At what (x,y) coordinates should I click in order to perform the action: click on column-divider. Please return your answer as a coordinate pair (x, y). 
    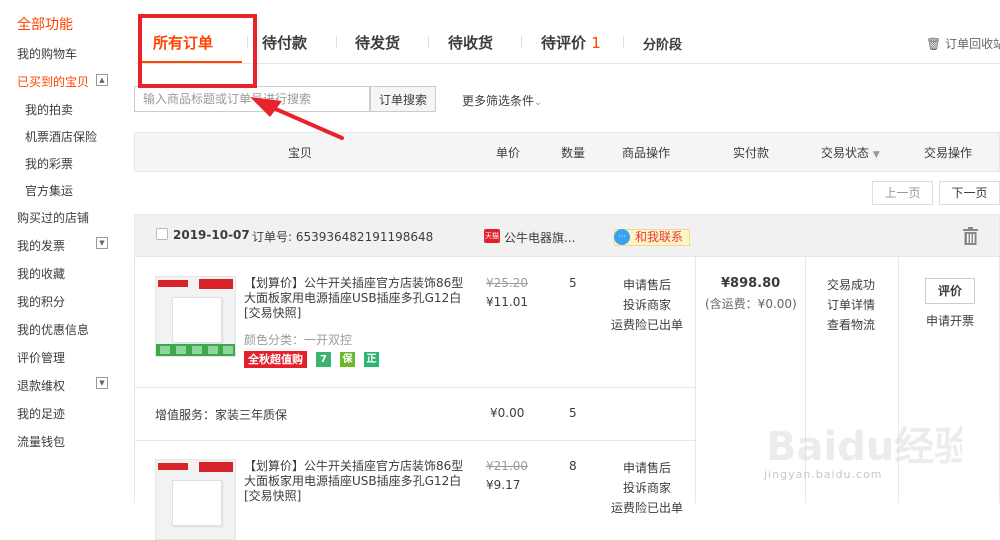
    Looking at the image, I should click on (695, 380).